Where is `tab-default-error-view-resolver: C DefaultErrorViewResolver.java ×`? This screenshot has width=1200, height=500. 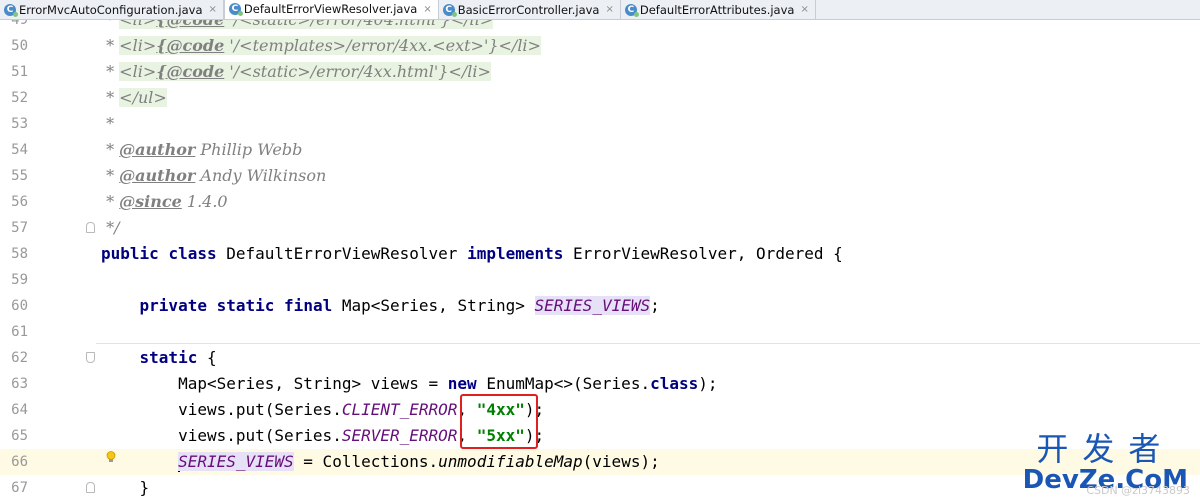 tab-default-error-view-resolver: C DefaultErrorViewResolver.java × is located at coordinates (331, 9).